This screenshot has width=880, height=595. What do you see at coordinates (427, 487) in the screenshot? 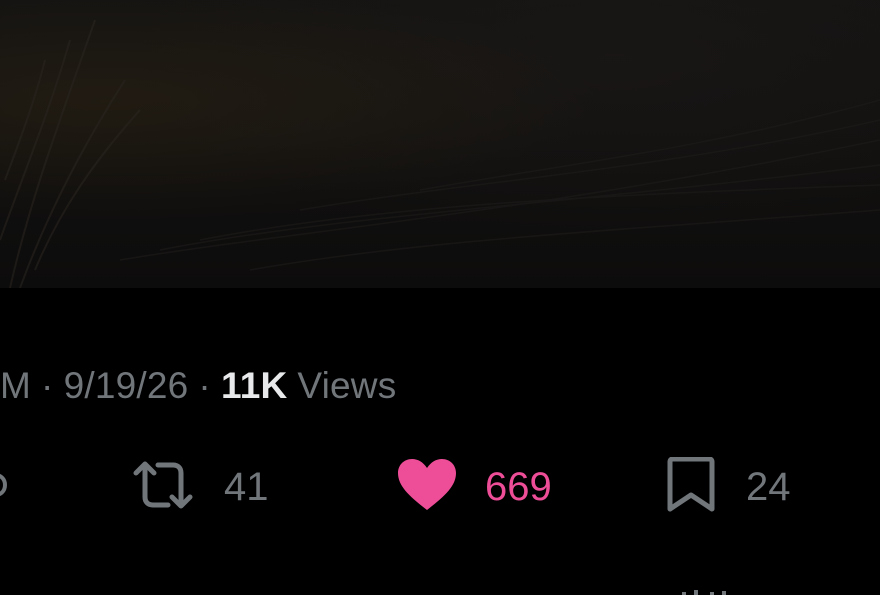
I see `heart-icon` at bounding box center [427, 487].